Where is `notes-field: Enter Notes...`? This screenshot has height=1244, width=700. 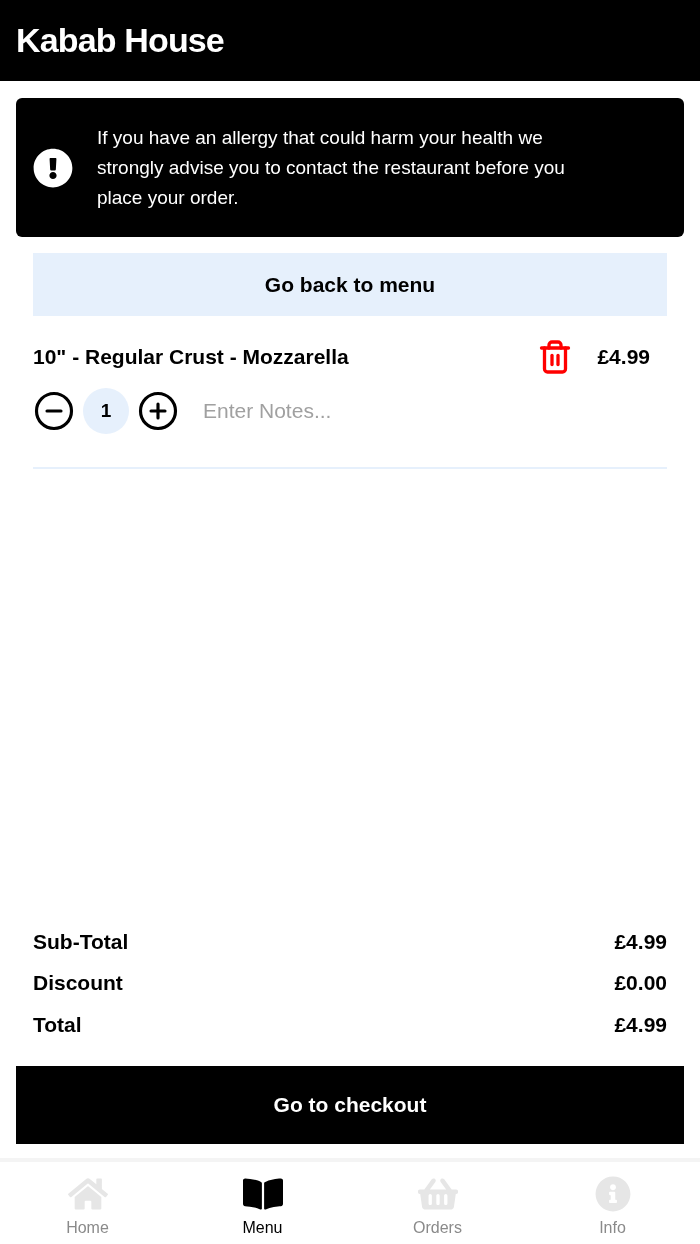
notes-field: Enter Notes... is located at coordinates (426, 411).